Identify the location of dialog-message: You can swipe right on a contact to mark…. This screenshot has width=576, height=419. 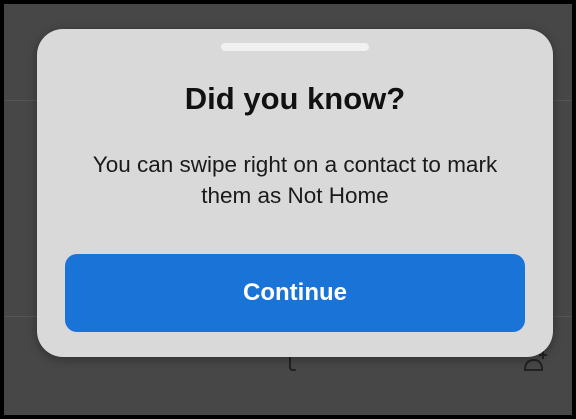
(295, 180).